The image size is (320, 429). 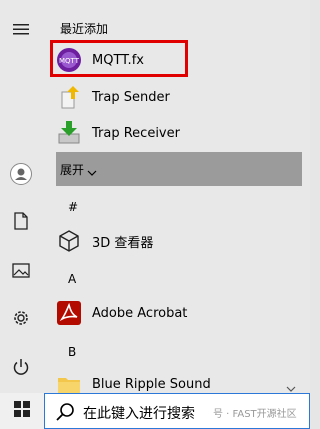 I want to click on app-label: 3D 查看器, so click(x=123, y=243).